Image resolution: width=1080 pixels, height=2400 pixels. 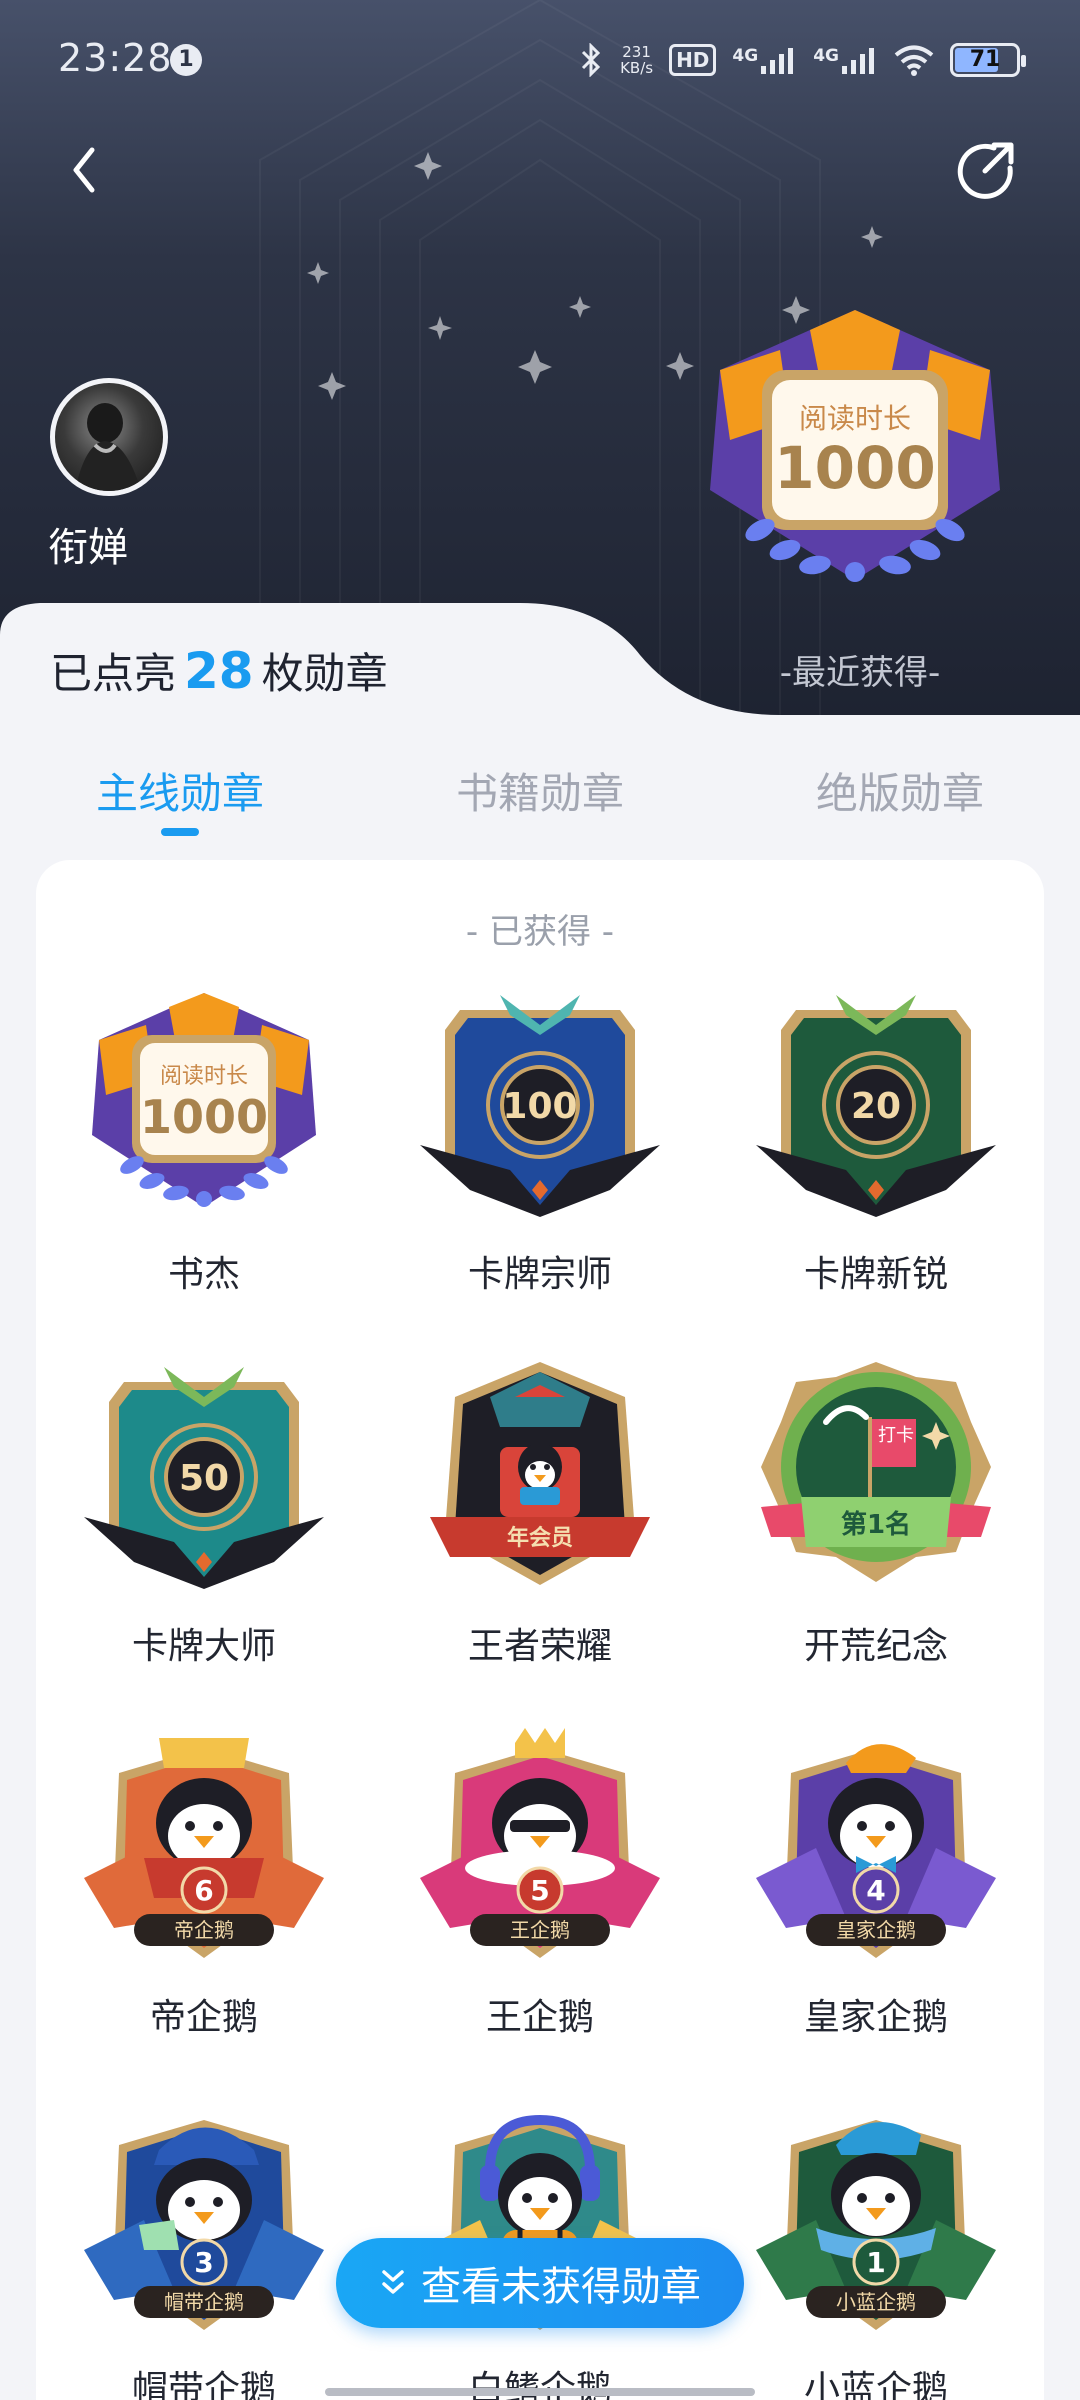 I want to click on svg-text: 20, so click(x=876, y=1106).